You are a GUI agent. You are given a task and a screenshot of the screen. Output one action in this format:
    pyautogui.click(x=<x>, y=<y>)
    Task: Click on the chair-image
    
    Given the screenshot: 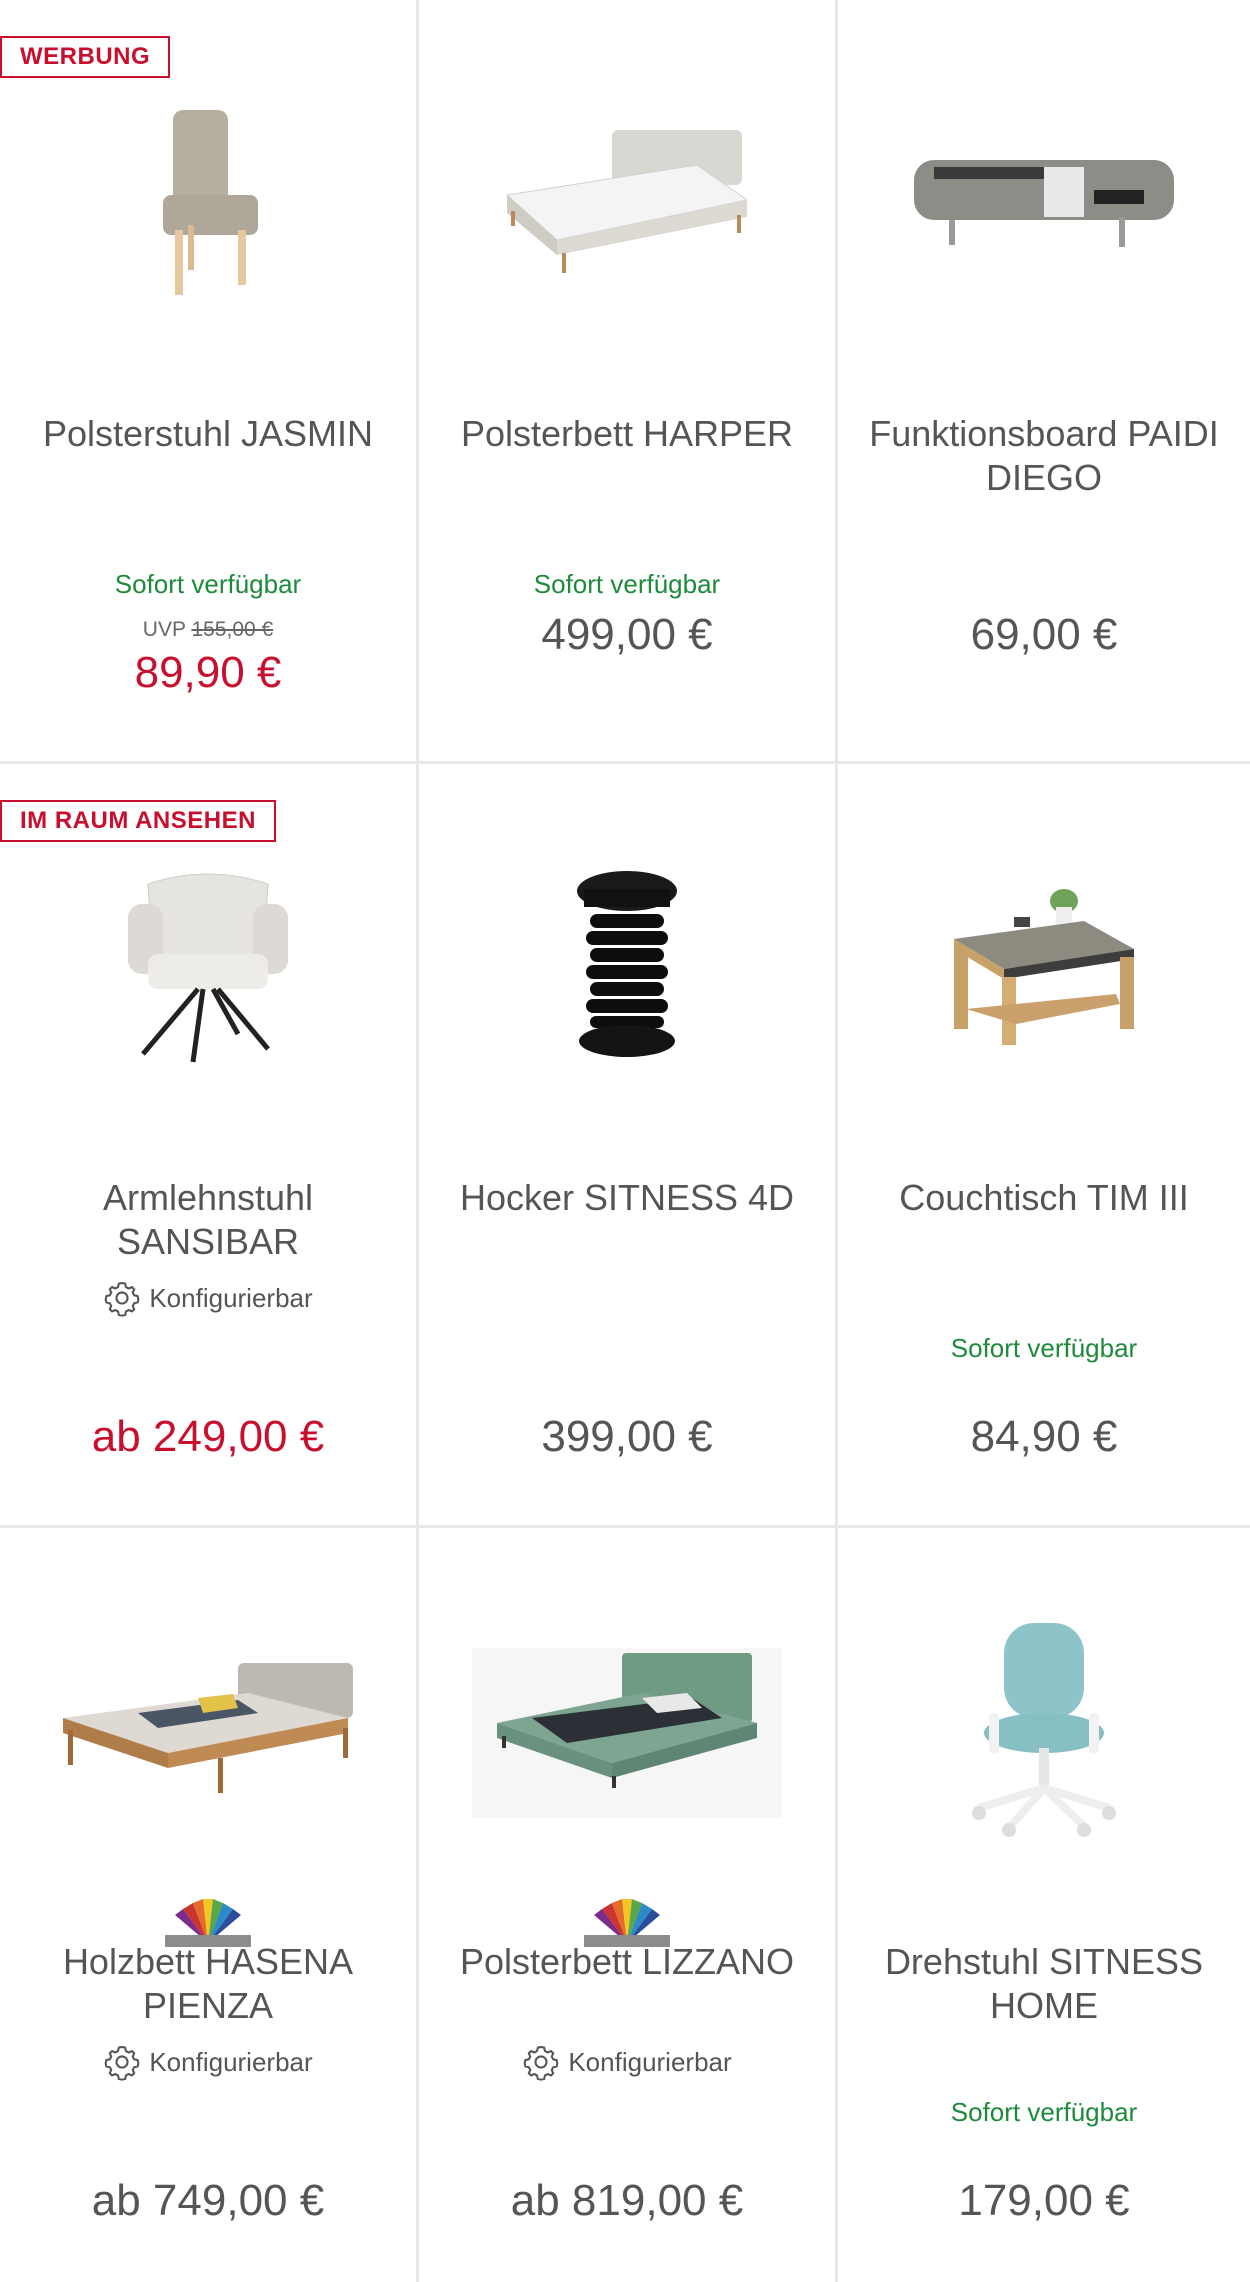 What is the action you would take?
    pyautogui.click(x=210, y=202)
    